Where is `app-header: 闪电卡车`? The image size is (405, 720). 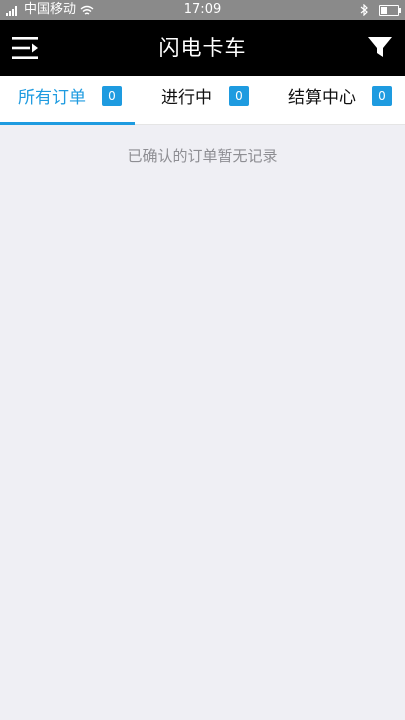
app-header: 闪电卡车 is located at coordinates (202, 48).